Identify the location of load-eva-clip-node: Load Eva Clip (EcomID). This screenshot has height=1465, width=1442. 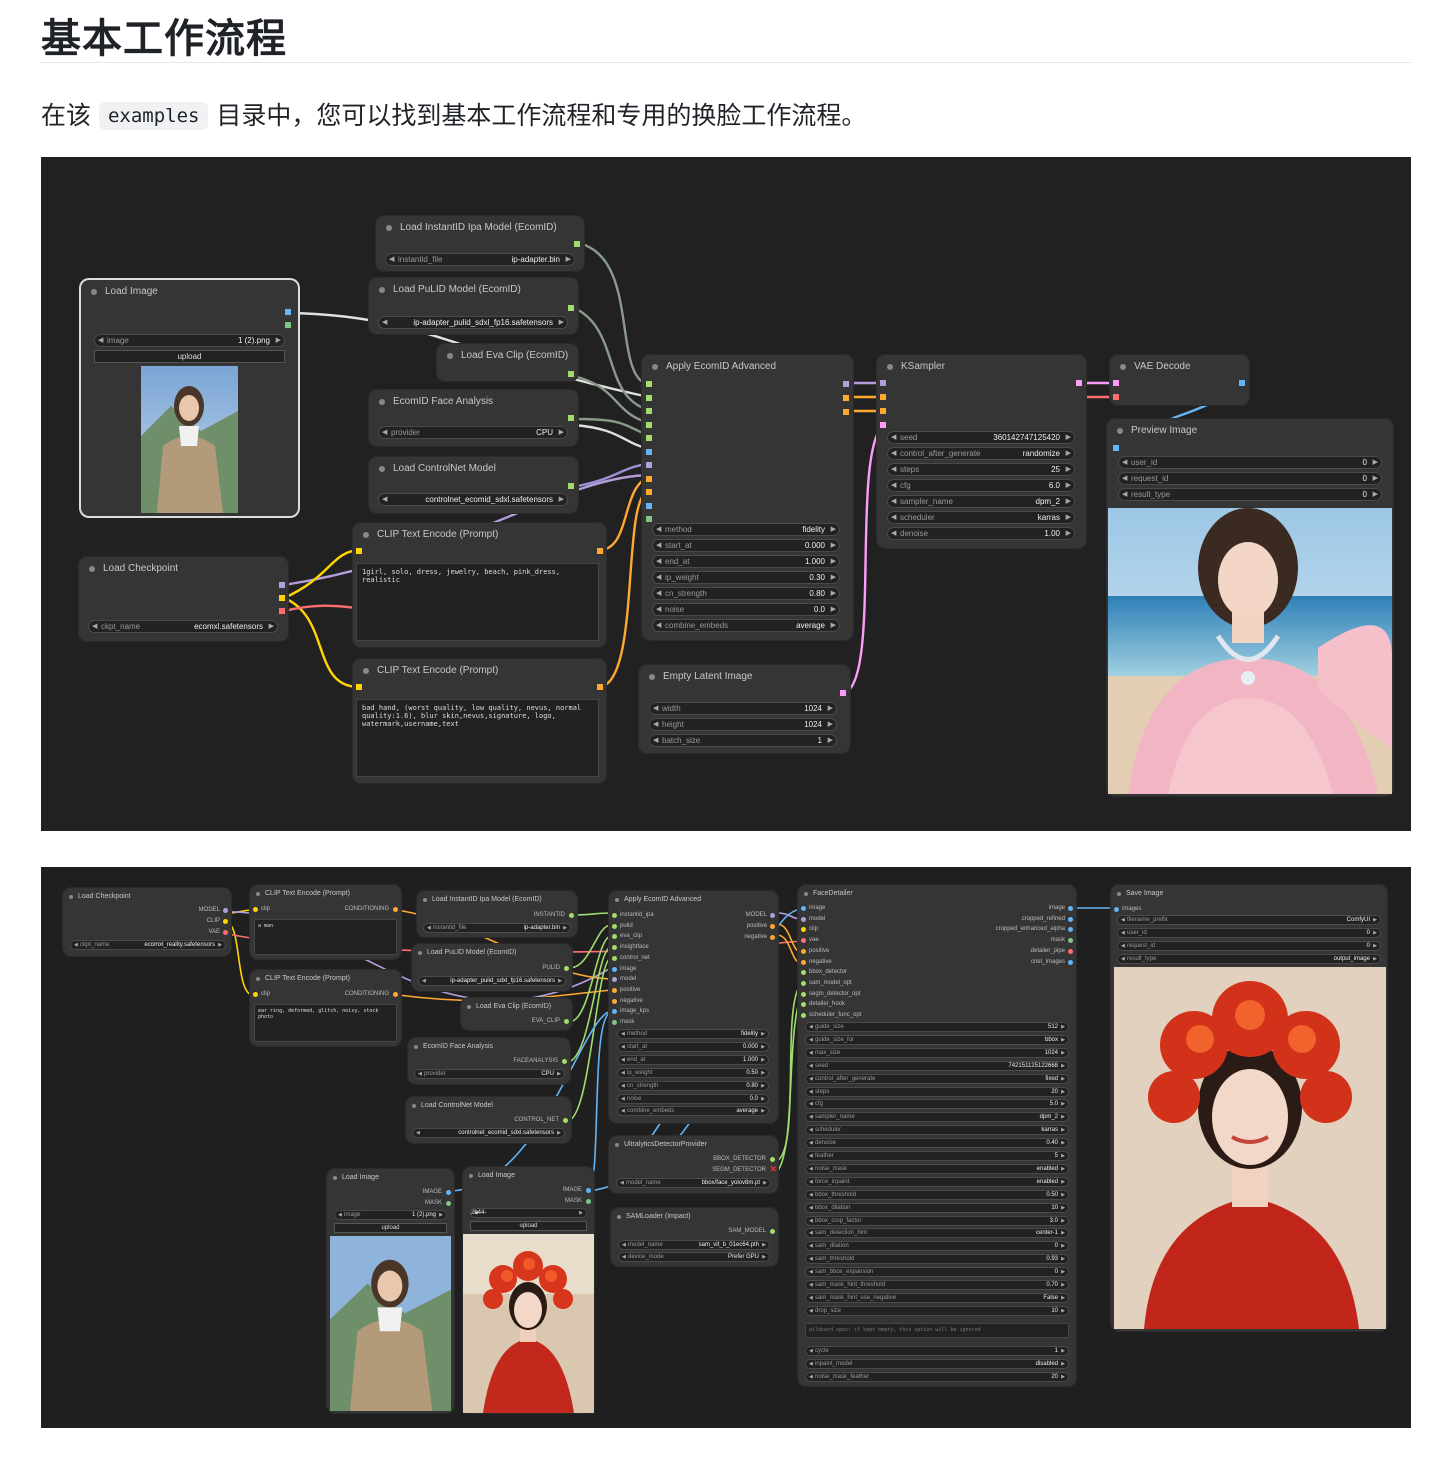
(507, 362).